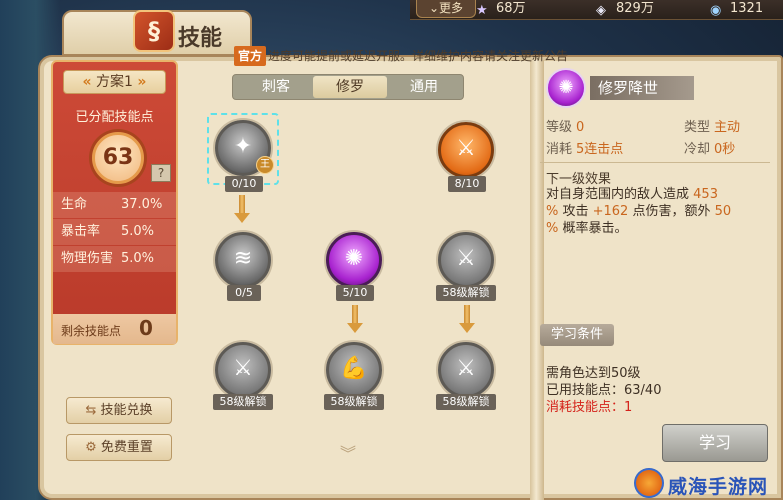 The width and height of the screenshot is (783, 500). Describe the element at coordinates (114, 205) in the screenshot. I see `stat-row-hp: 生命 37.0%` at that location.